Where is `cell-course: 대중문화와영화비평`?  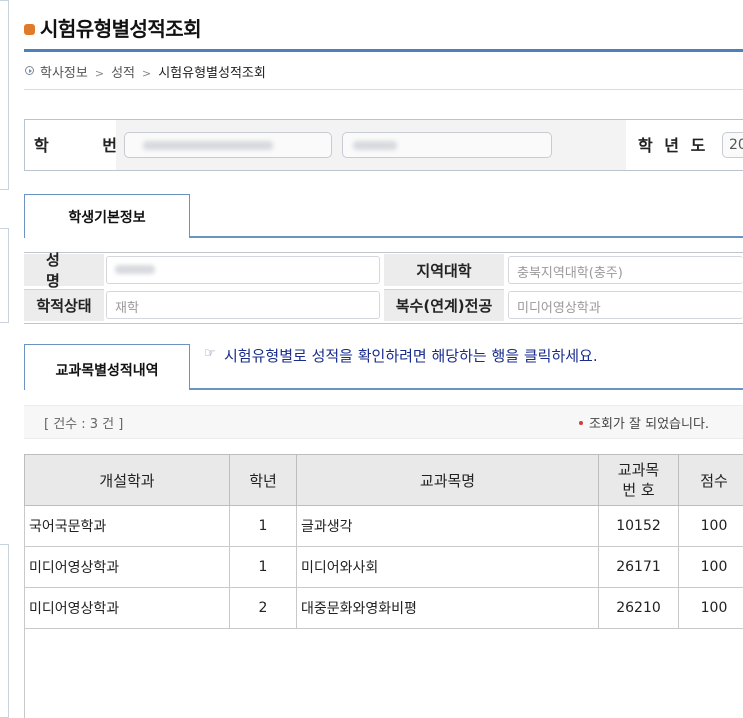 cell-course: 대중문화와영화비평 is located at coordinates (447, 608).